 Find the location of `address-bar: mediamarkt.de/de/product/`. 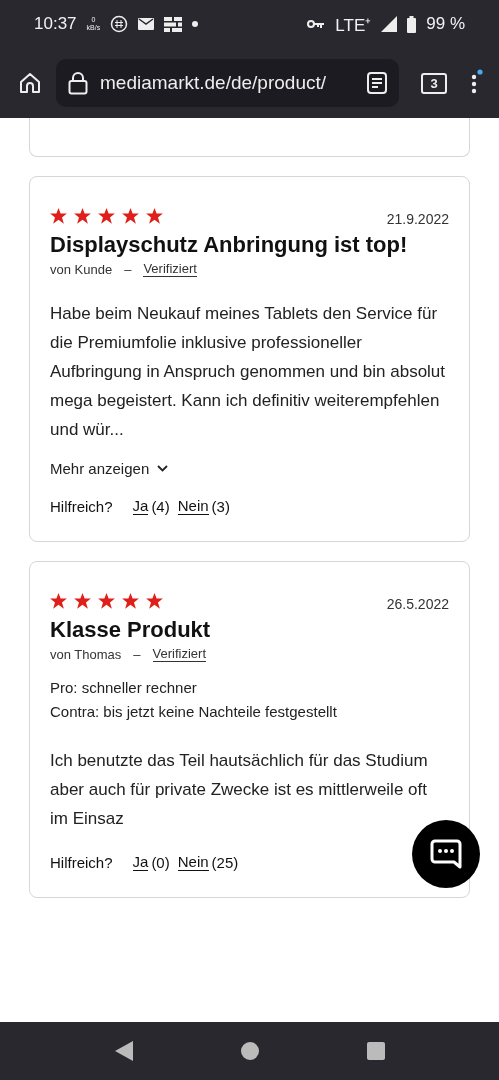

address-bar: mediamarkt.de/de/product/ is located at coordinates (227, 83).